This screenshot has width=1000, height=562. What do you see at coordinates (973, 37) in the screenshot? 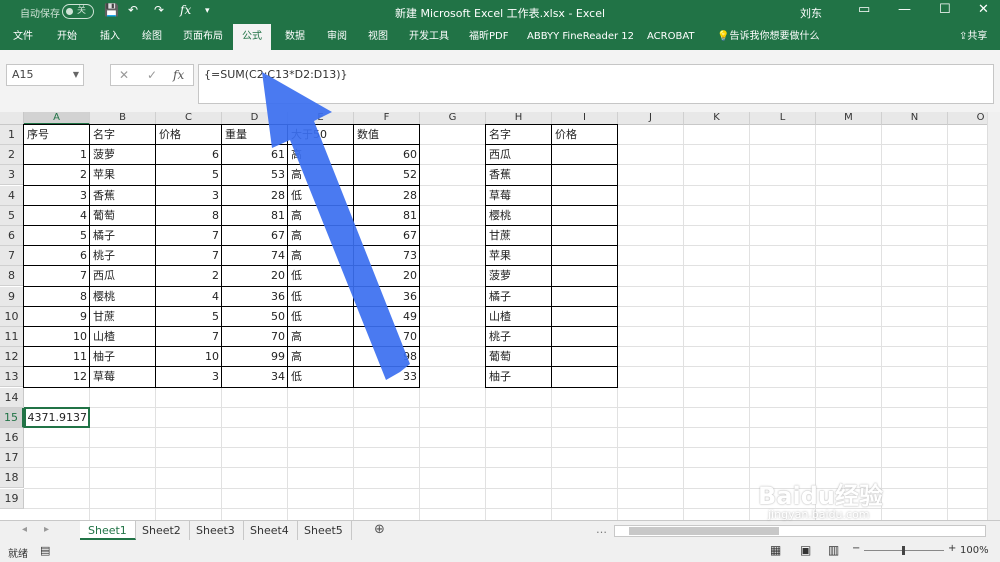
I see `share-button: ⇪共享` at bounding box center [973, 37].